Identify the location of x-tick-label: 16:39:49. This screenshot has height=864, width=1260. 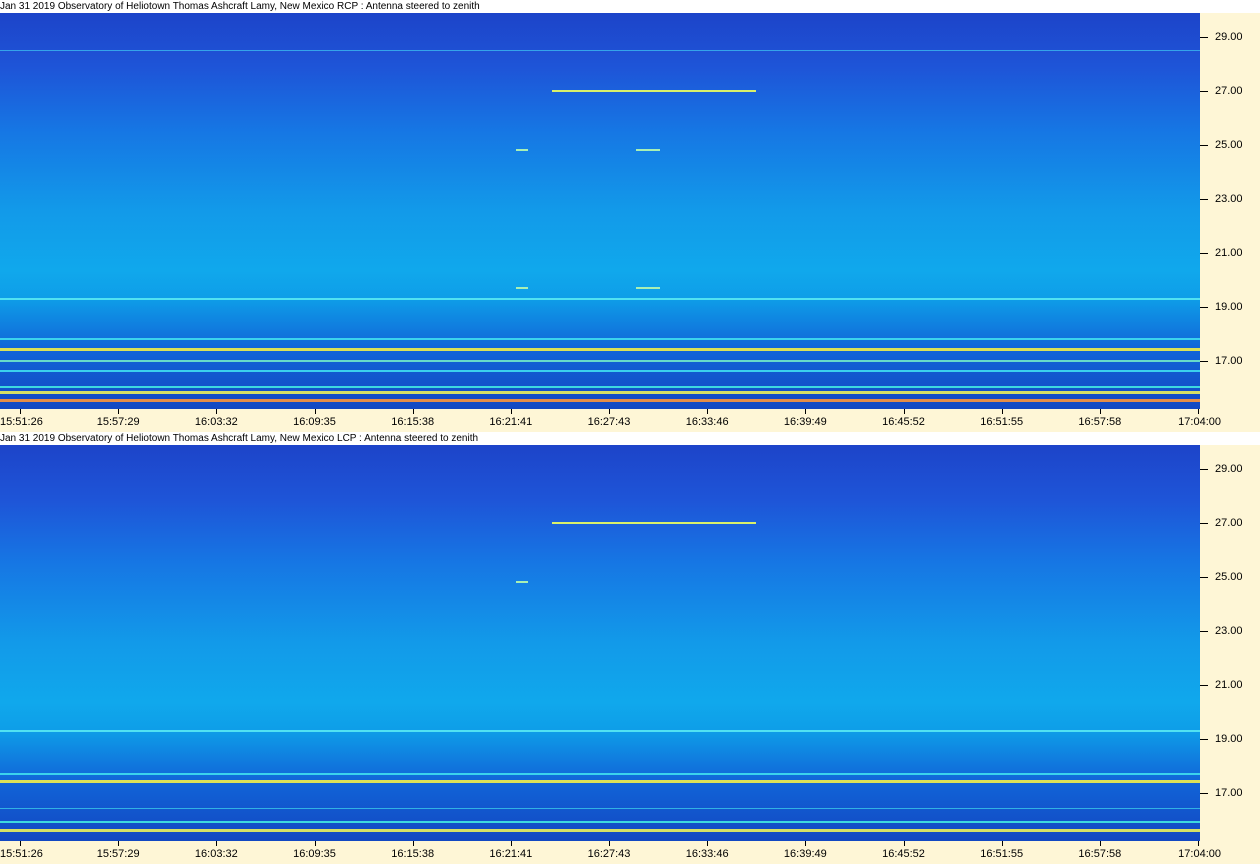
(805, 422).